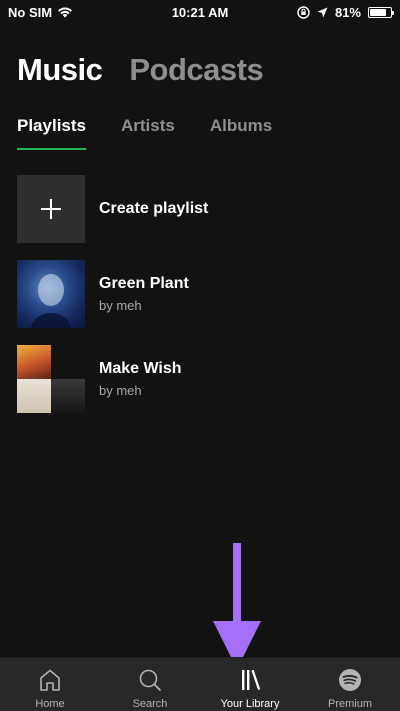  I want to click on library-header: Music Podcasts, so click(140, 70).